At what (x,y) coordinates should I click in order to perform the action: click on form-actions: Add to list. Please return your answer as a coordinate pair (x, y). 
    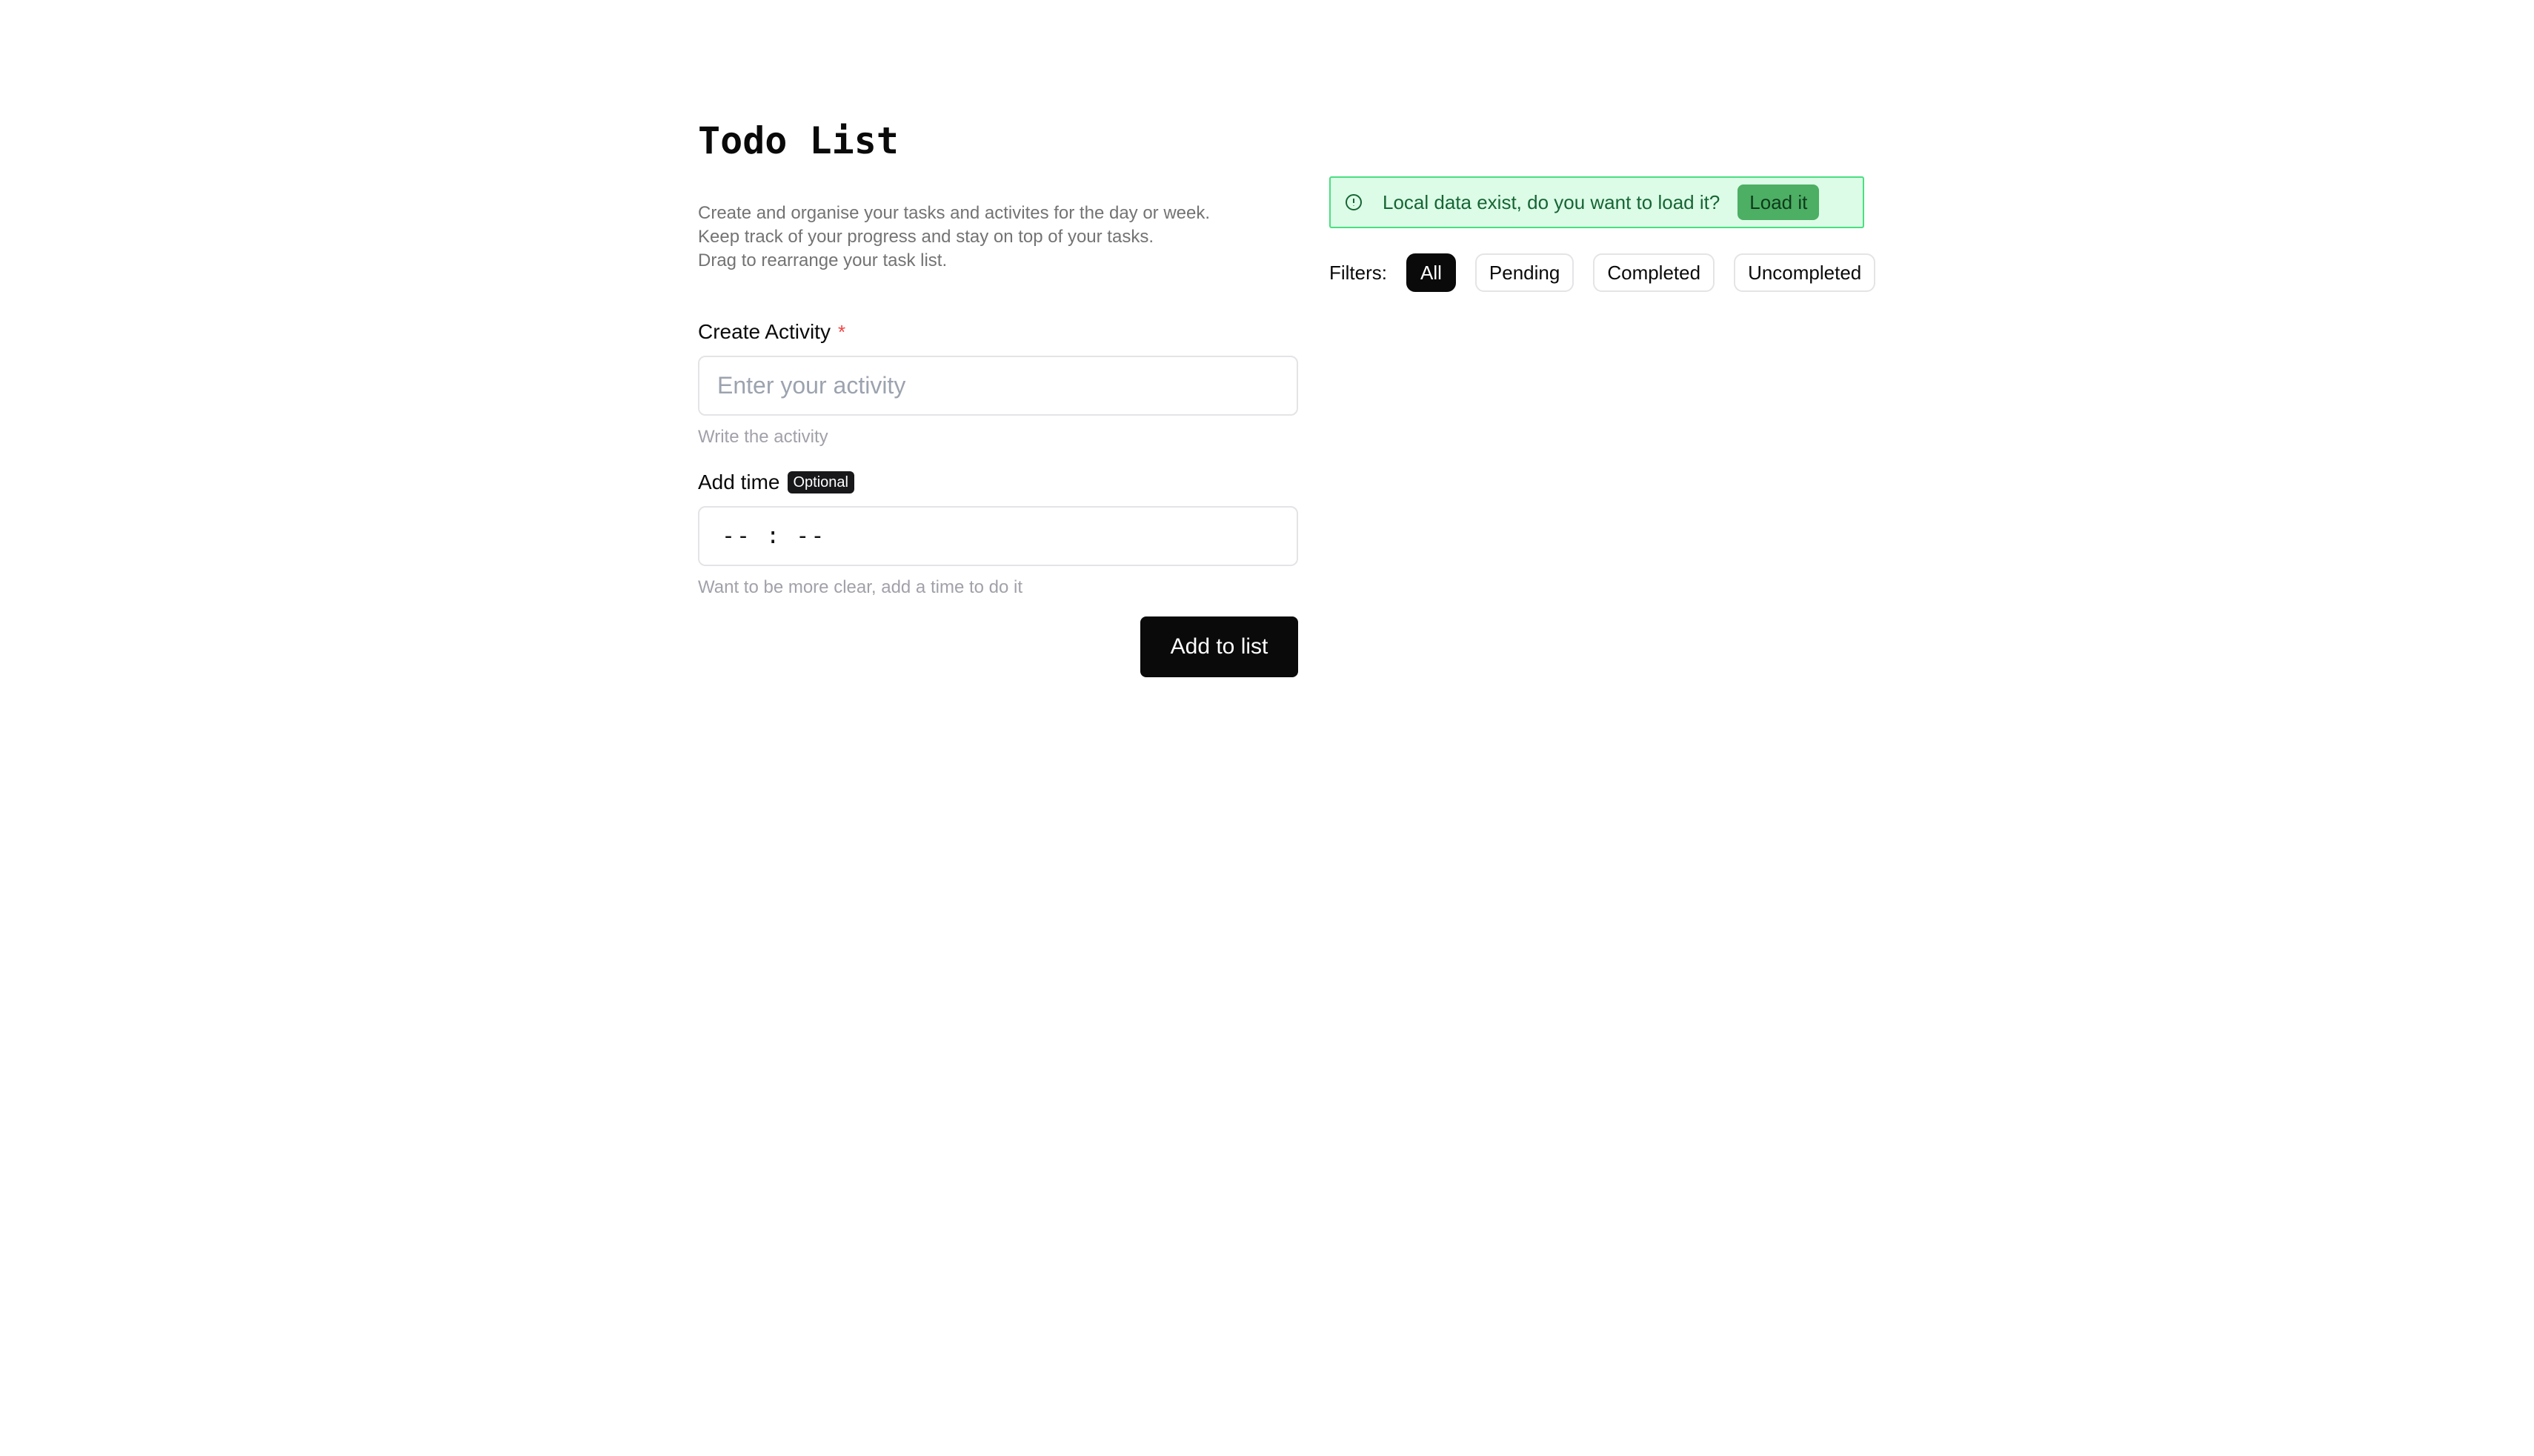
    Looking at the image, I should click on (998, 646).